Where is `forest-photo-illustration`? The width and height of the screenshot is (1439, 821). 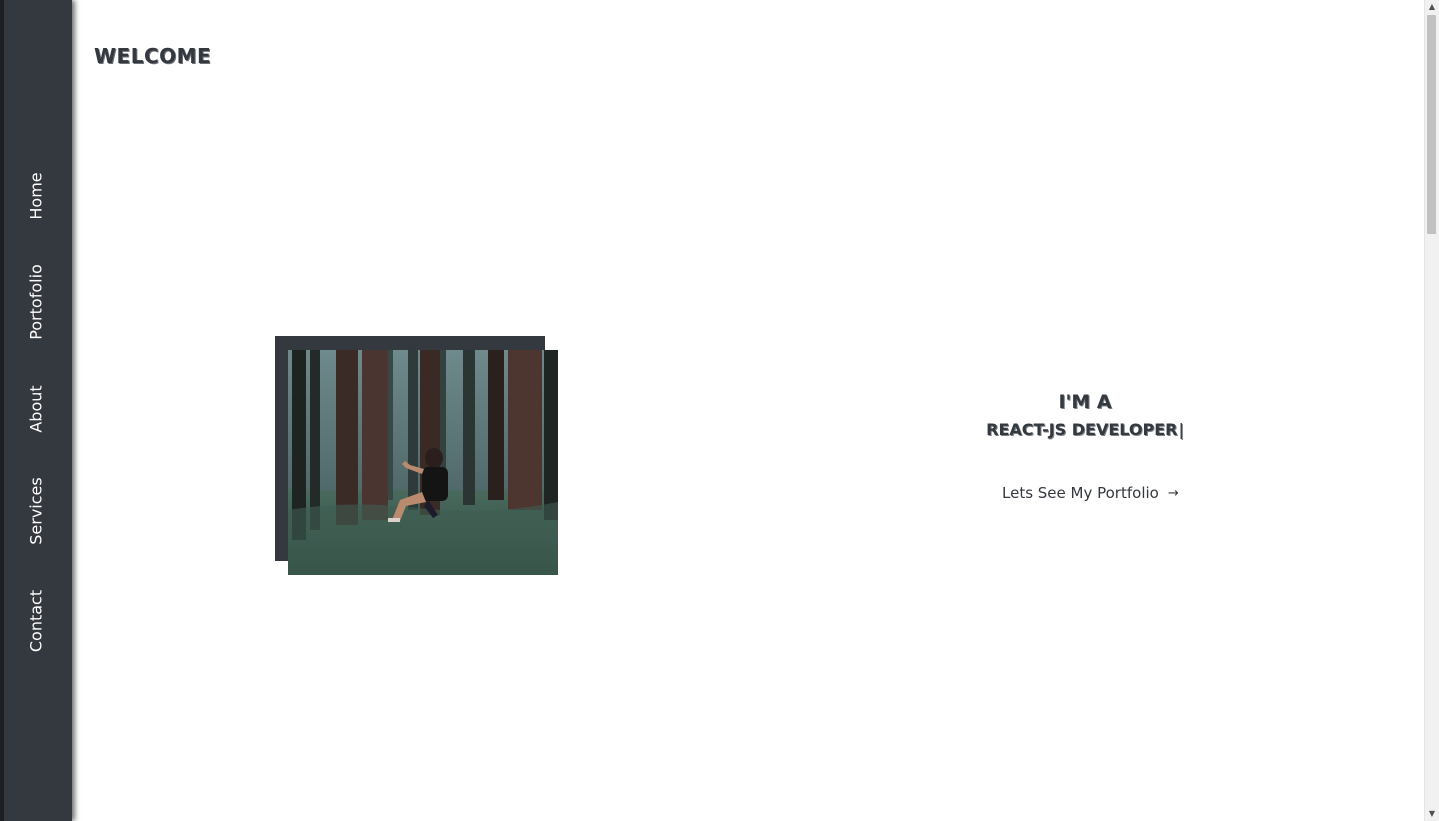
forest-photo-illustration is located at coordinates (423, 462).